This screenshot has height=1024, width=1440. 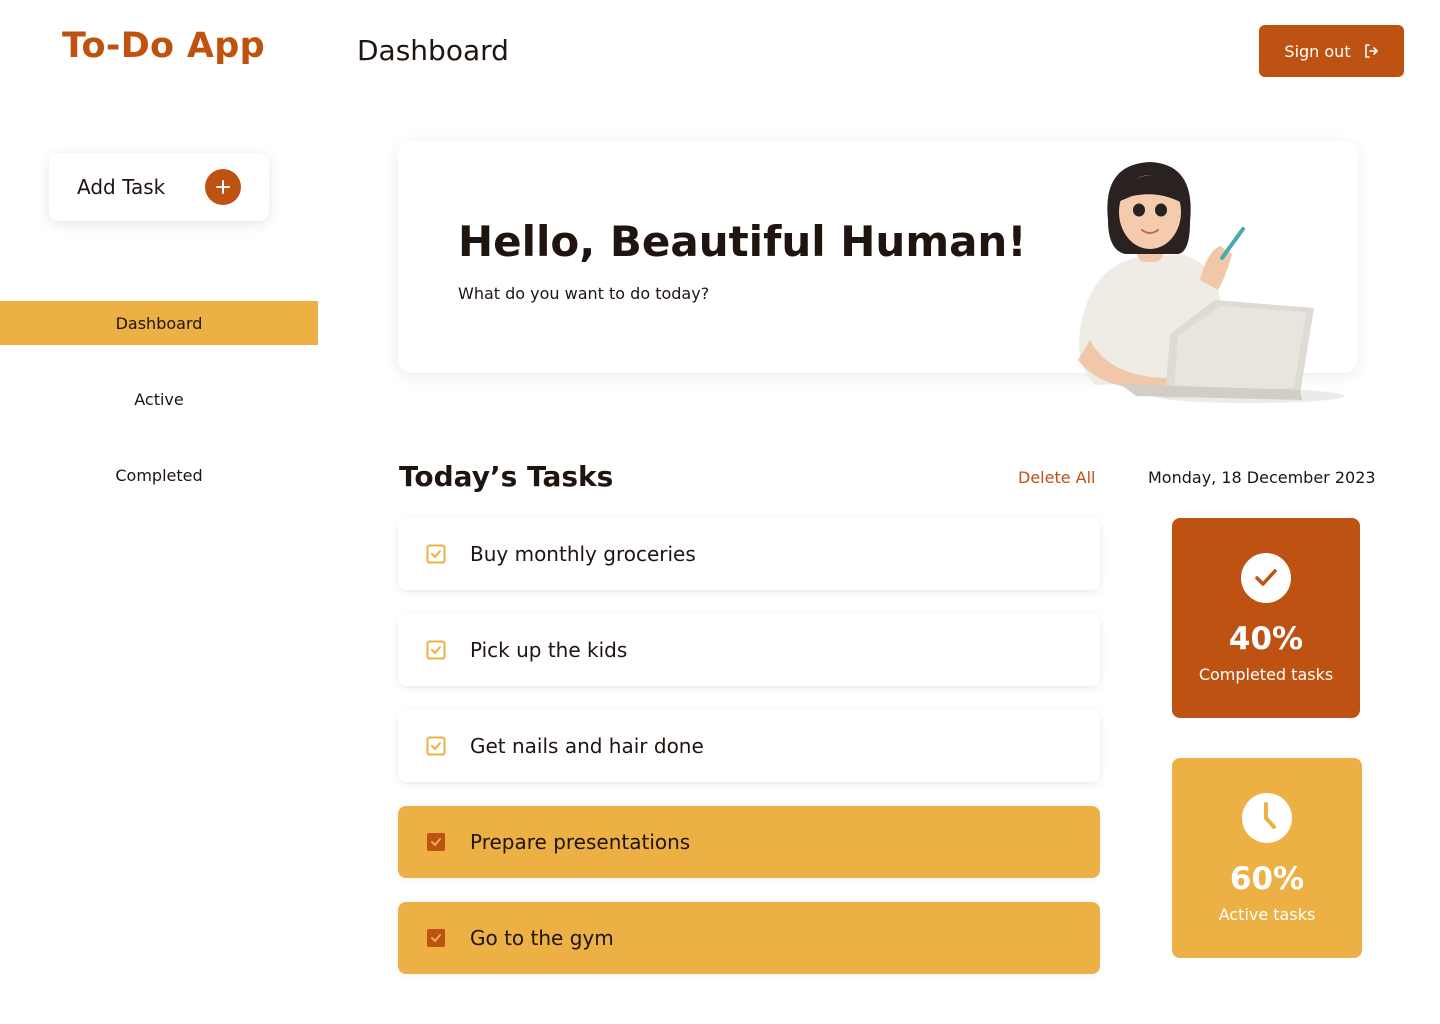 I want to click on sidebar-nav: Dashboard Active Completed, so click(x=159, y=415).